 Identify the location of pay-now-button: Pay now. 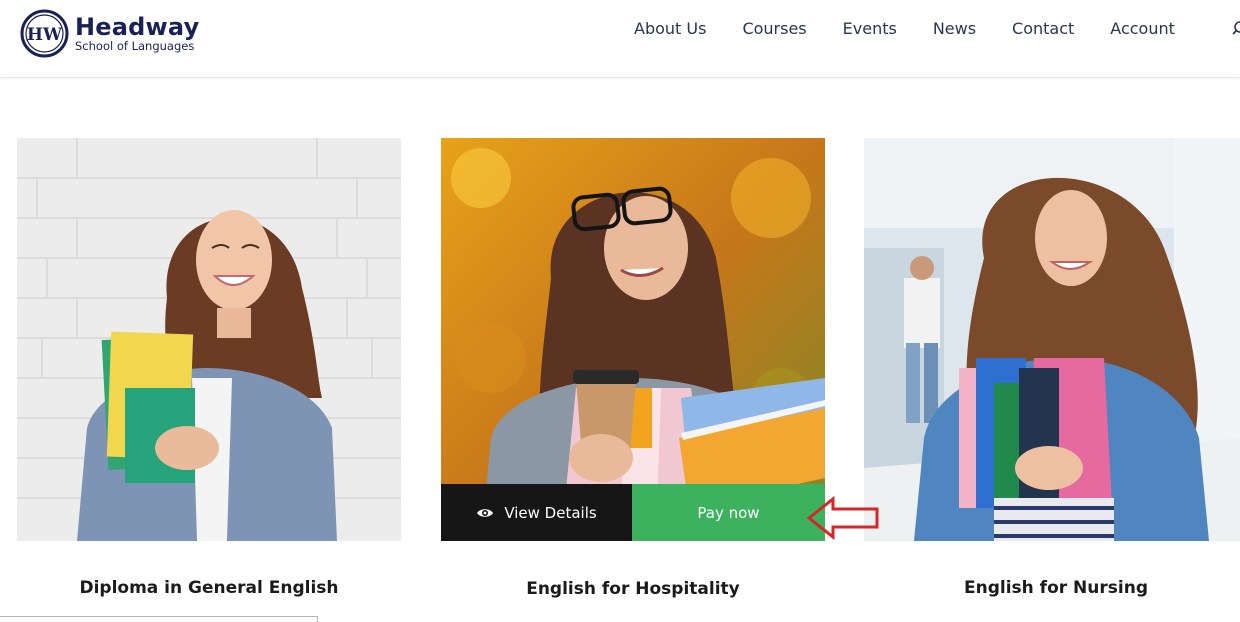
(728, 512).